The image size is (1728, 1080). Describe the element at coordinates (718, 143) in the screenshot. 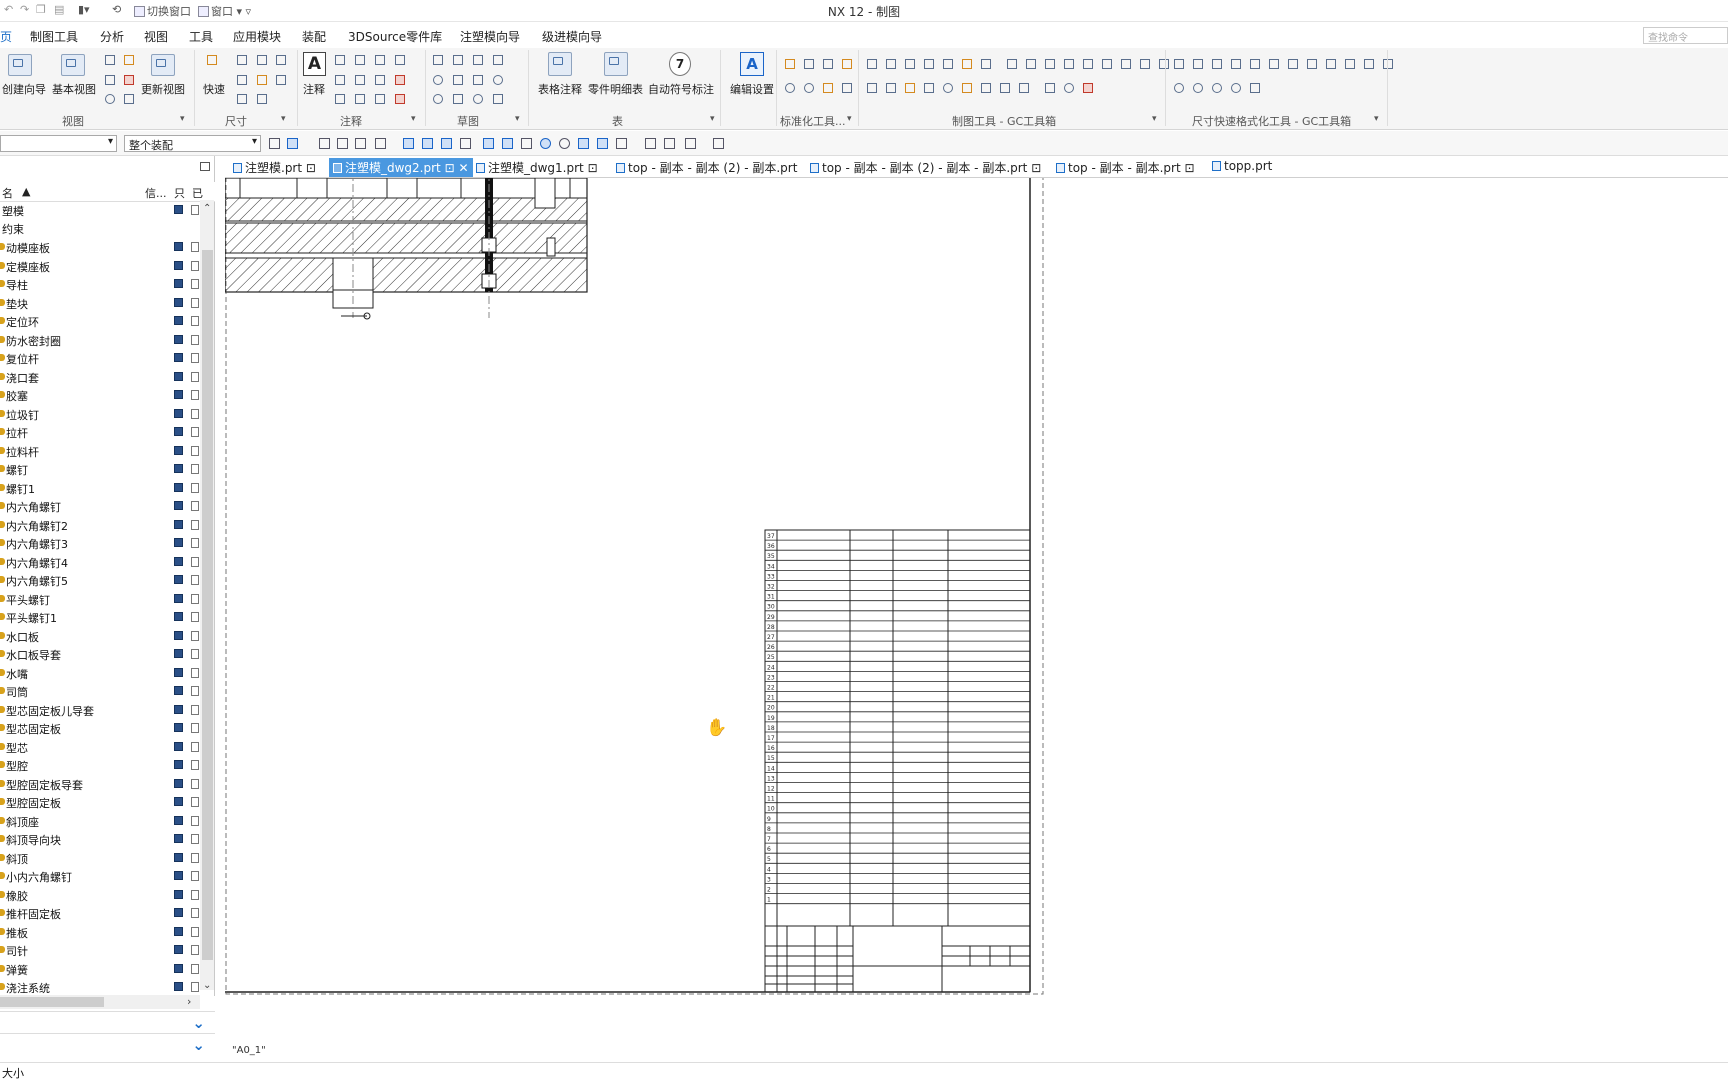

I see `settings-icon` at that location.